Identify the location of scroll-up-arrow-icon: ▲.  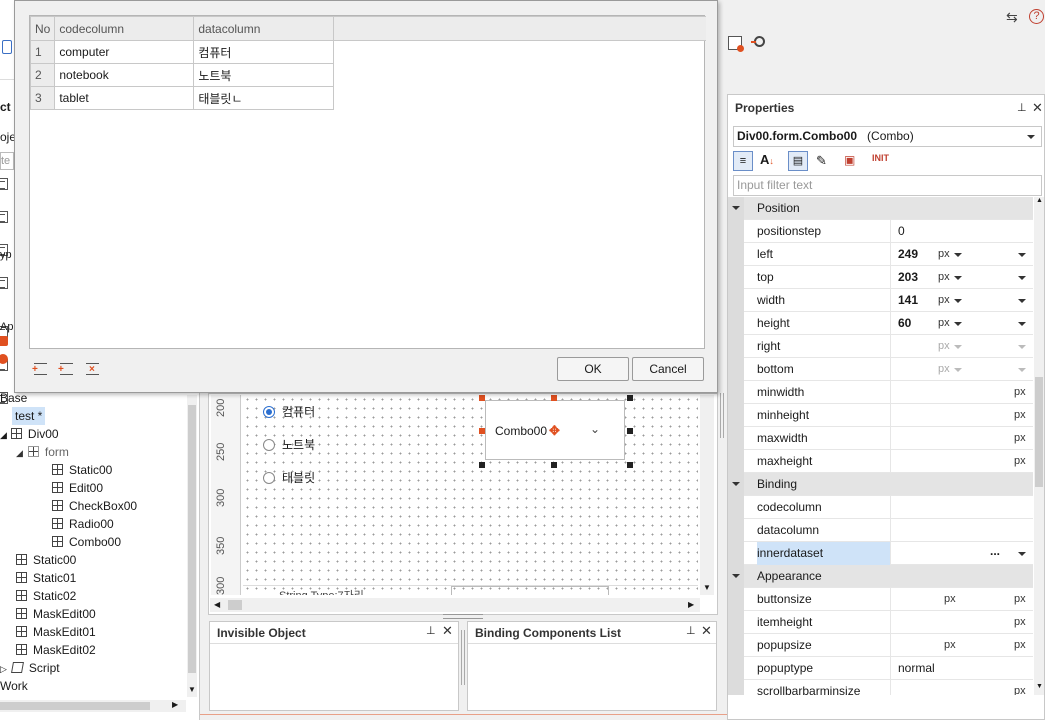
(1039, 200).